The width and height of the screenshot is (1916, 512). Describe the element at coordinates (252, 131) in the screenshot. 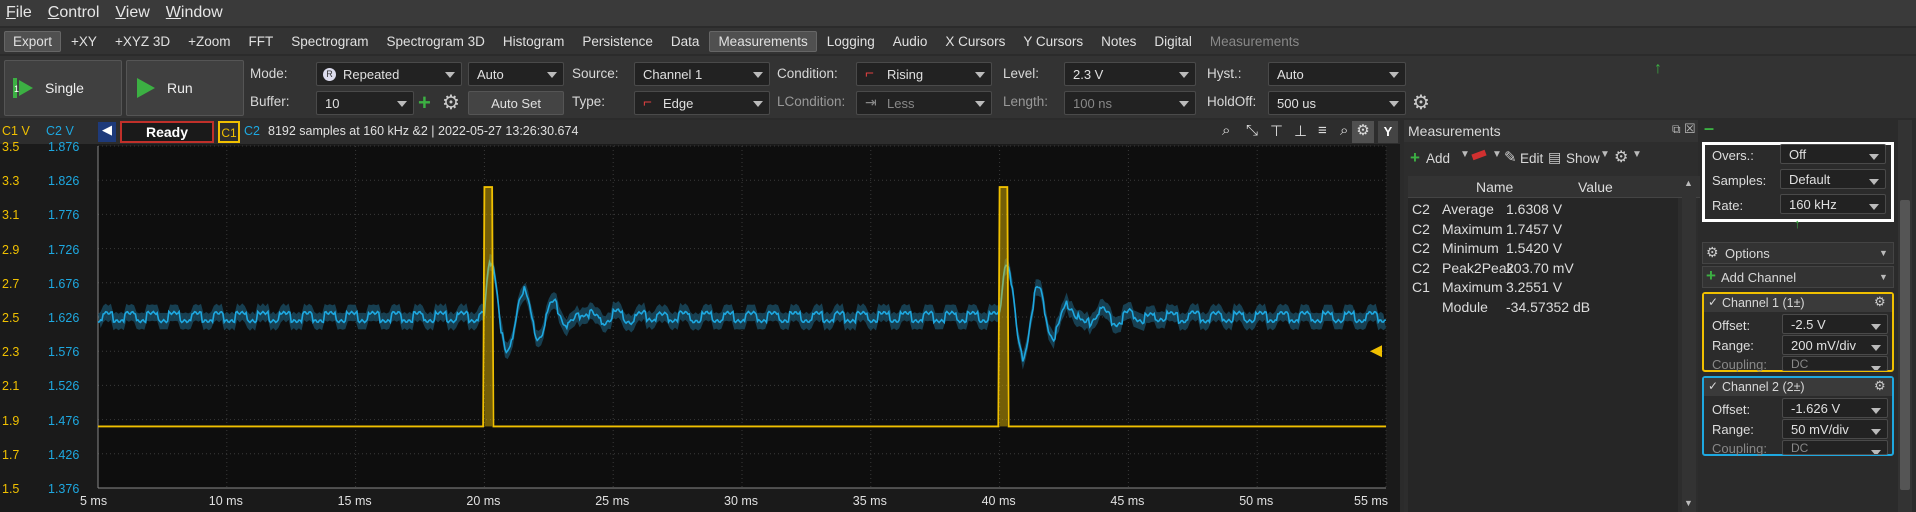

I see `c2-badge: C2` at that location.